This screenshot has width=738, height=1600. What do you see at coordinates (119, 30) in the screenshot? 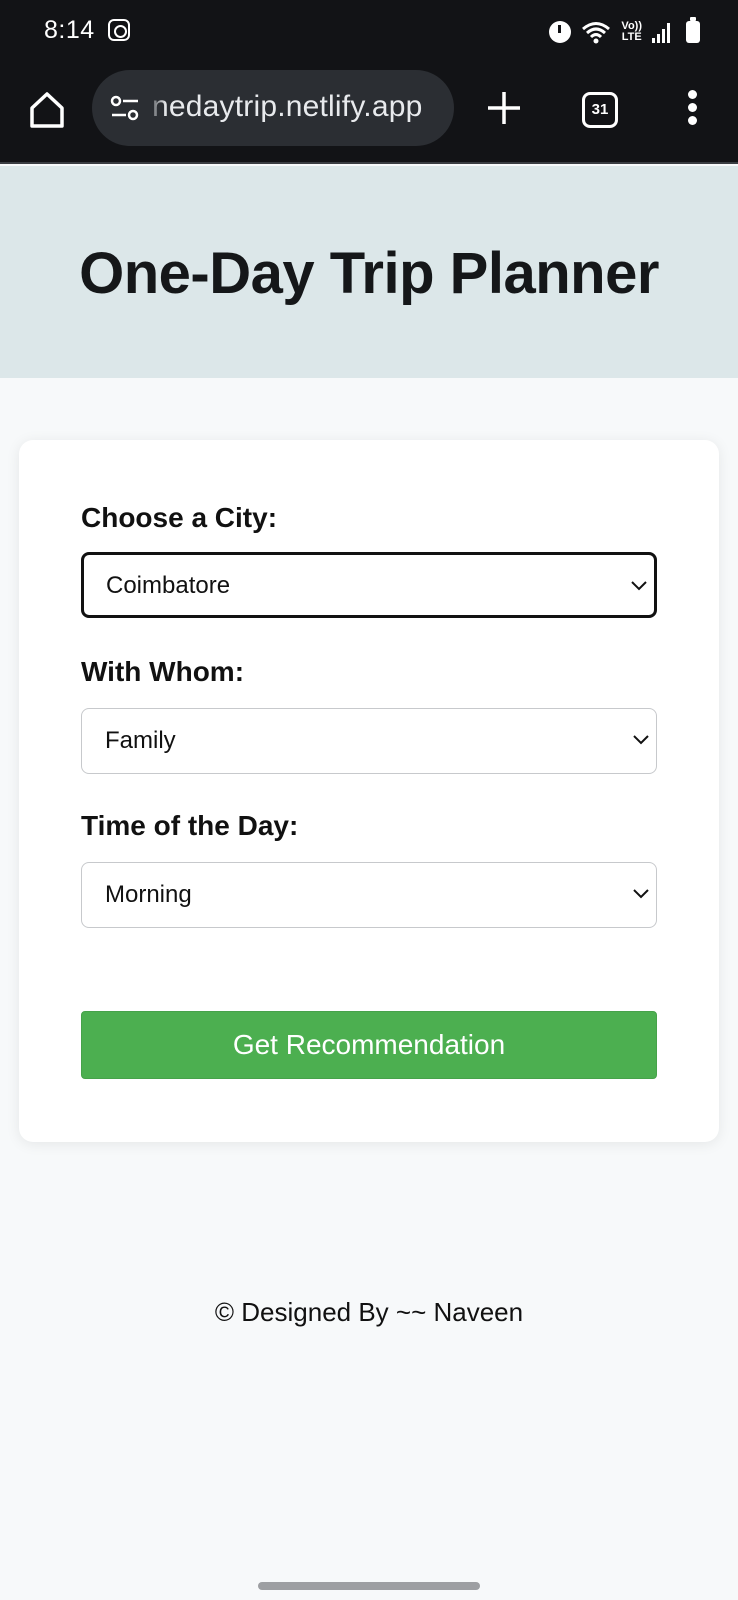
I see `instagram-notification-icon` at bounding box center [119, 30].